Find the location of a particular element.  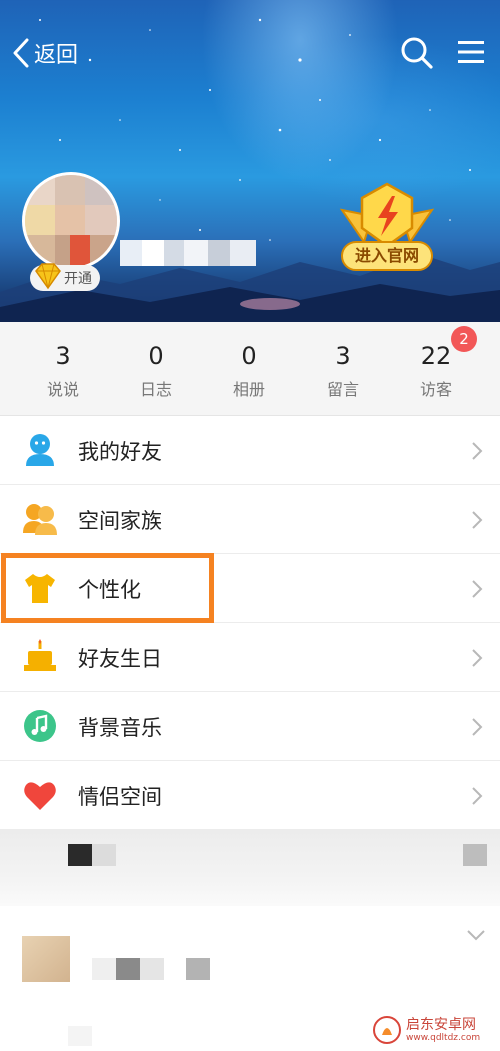

menu-item-my-friends: 我的好友 is located at coordinates (250, 450).